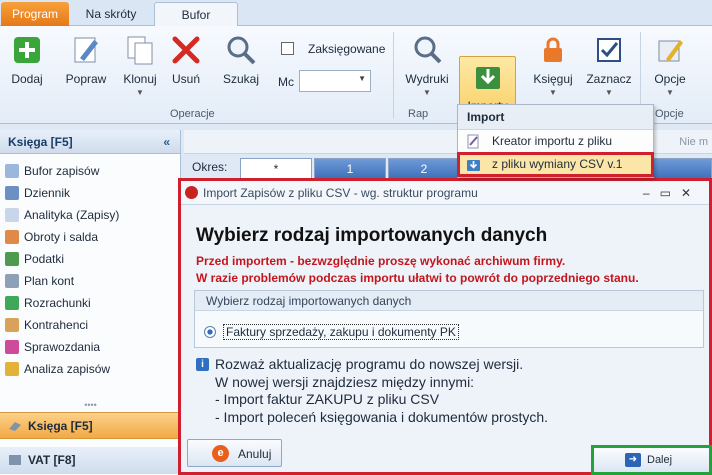 The image size is (712, 475). Describe the element at coordinates (191, 192) in the screenshot. I see `app-icon` at that location.